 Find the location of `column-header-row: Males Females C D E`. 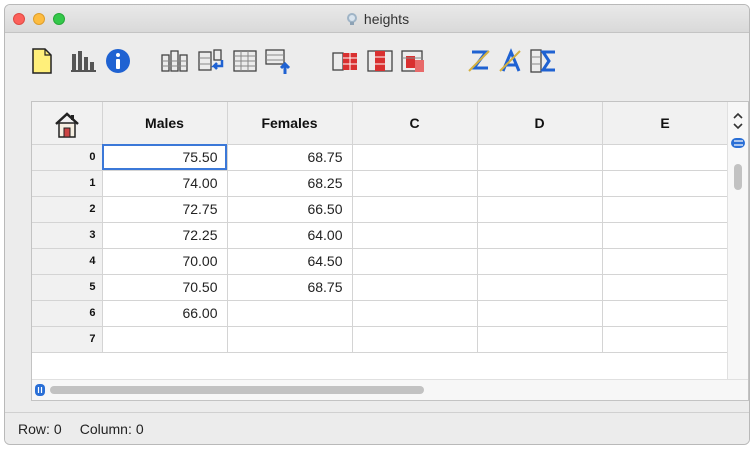

column-header-row: Males Females C D E is located at coordinates (380, 123).